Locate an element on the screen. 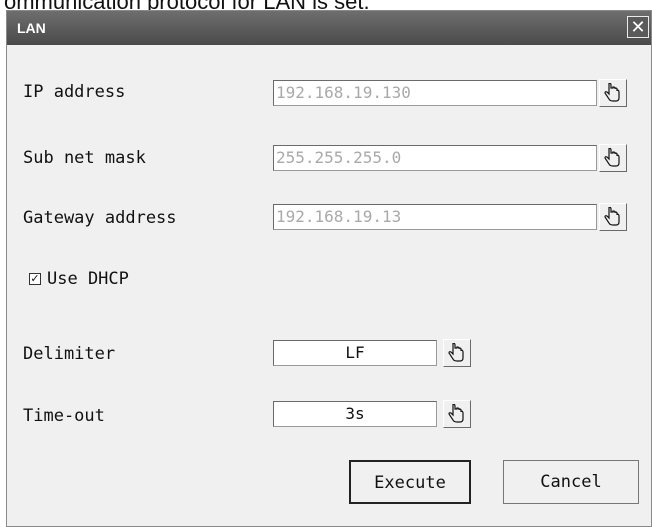 This screenshot has height=527, width=652. delimiter-label: Delimiter is located at coordinates (69, 354).